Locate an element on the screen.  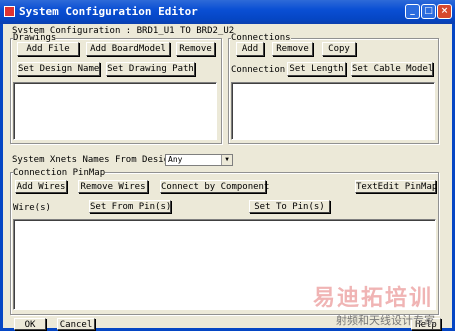
set-drawing-path-button: Set Drawing Path is located at coordinates (150, 69).